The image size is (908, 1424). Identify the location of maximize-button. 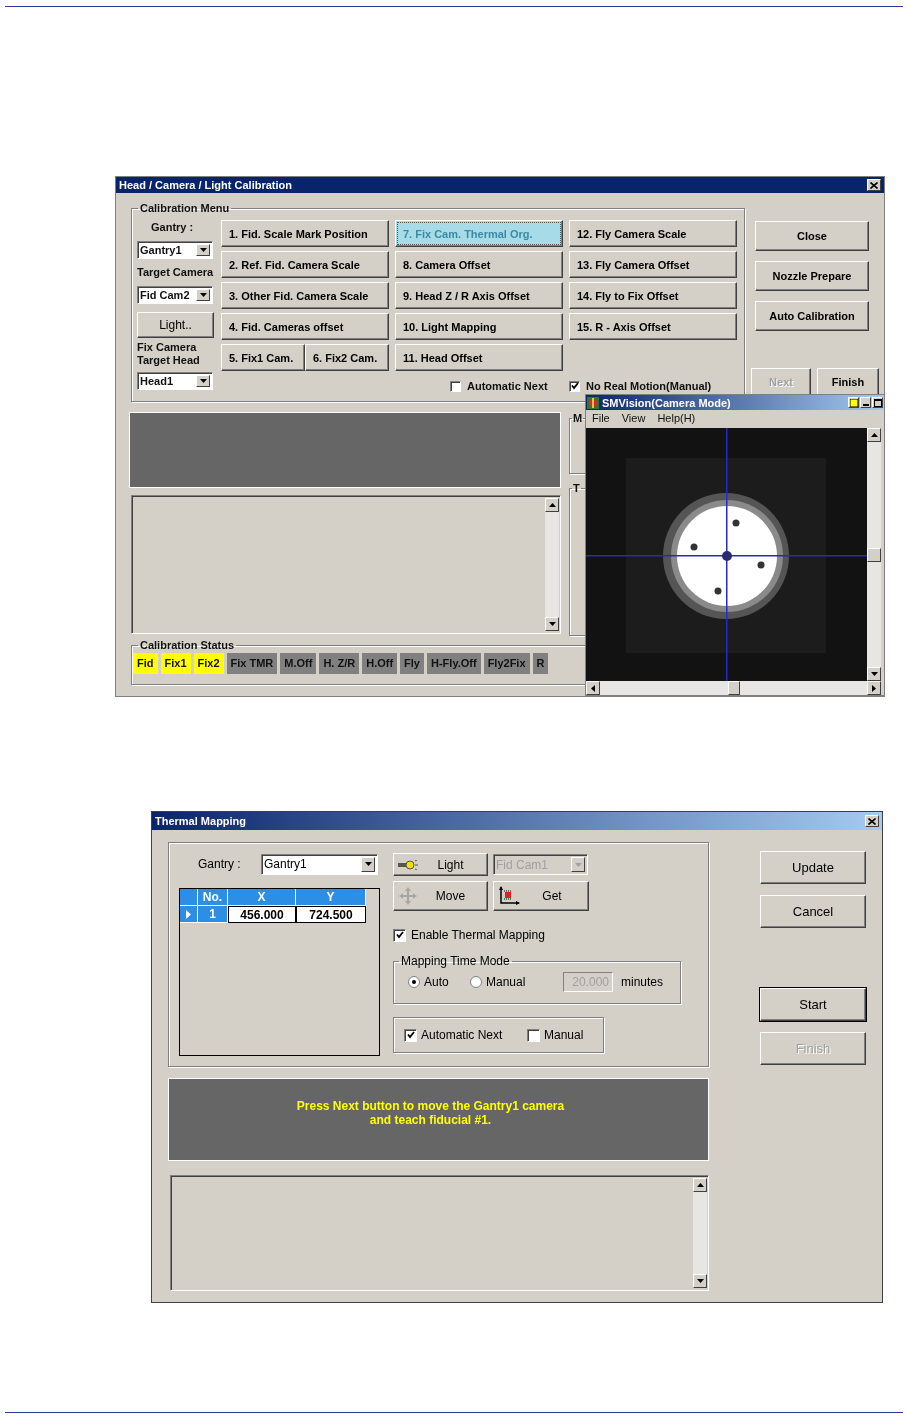
(877, 402).